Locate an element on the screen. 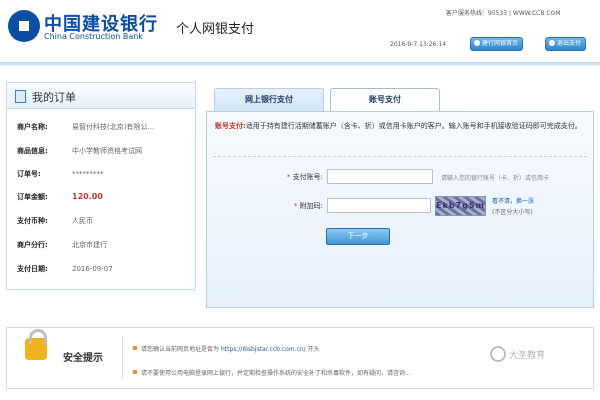  home-button: 建行网银首页 is located at coordinates (497, 44).